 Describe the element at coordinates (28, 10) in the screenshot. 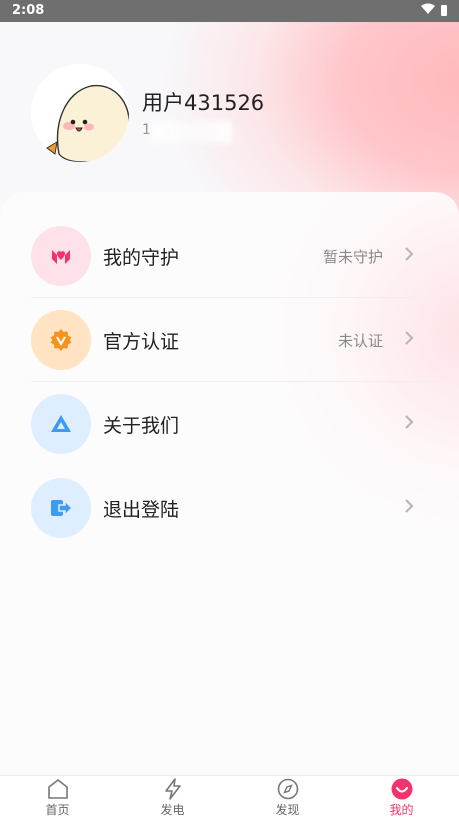

I see `status-time: 2:08` at that location.